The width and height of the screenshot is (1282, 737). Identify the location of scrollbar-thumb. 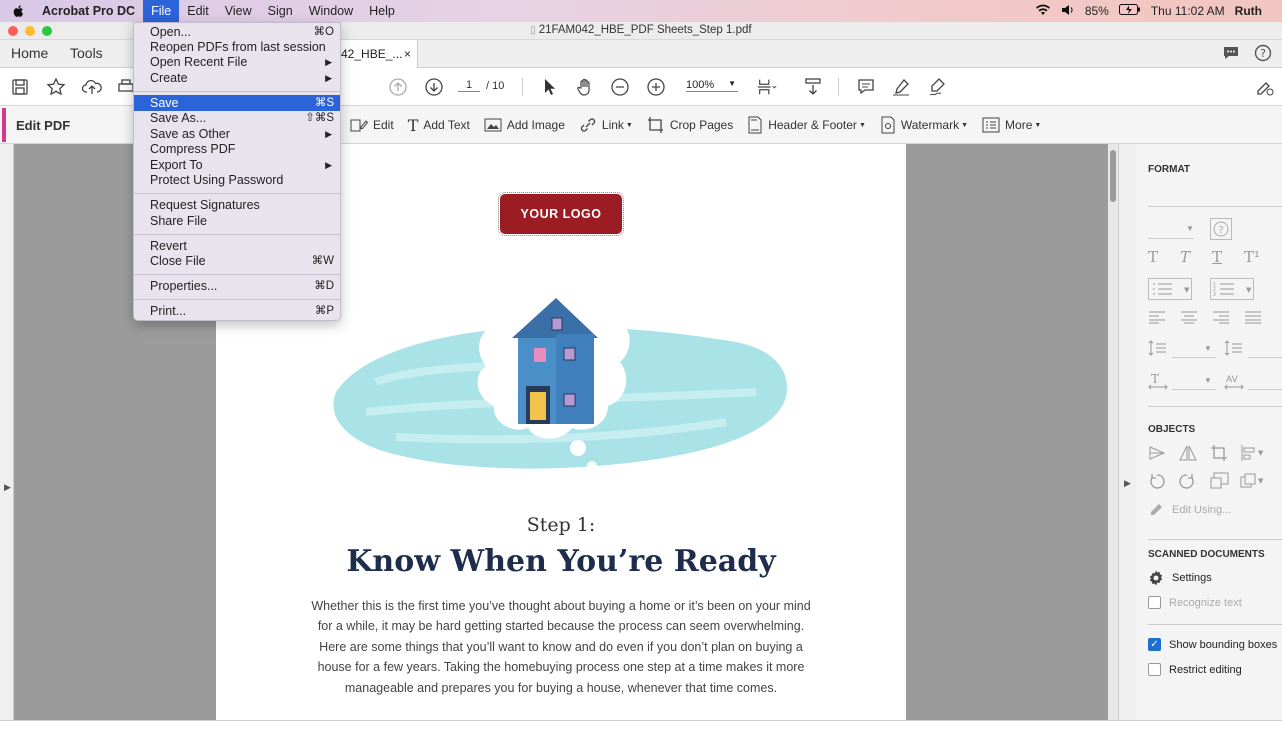
(1113, 176).